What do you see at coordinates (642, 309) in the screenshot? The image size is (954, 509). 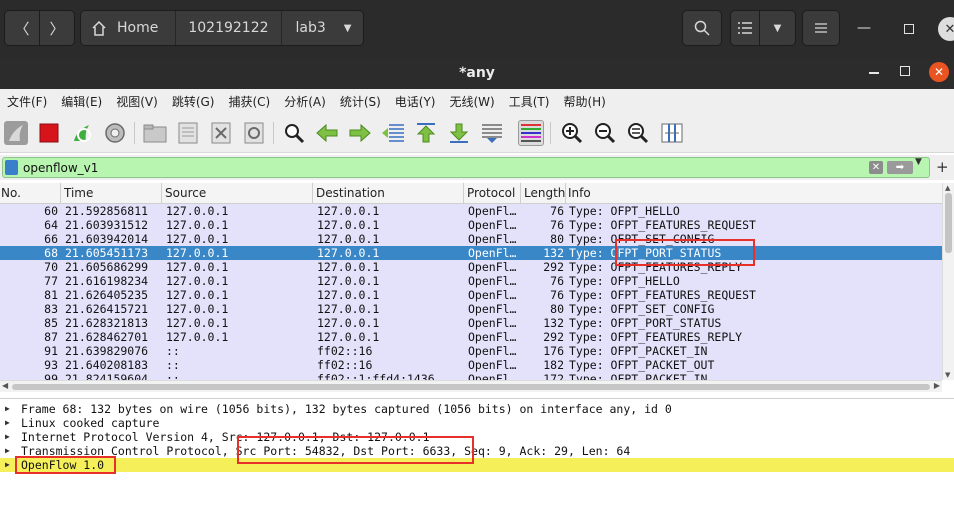 I see `cell-info: Type: OFPT_SET_CONFIG` at bounding box center [642, 309].